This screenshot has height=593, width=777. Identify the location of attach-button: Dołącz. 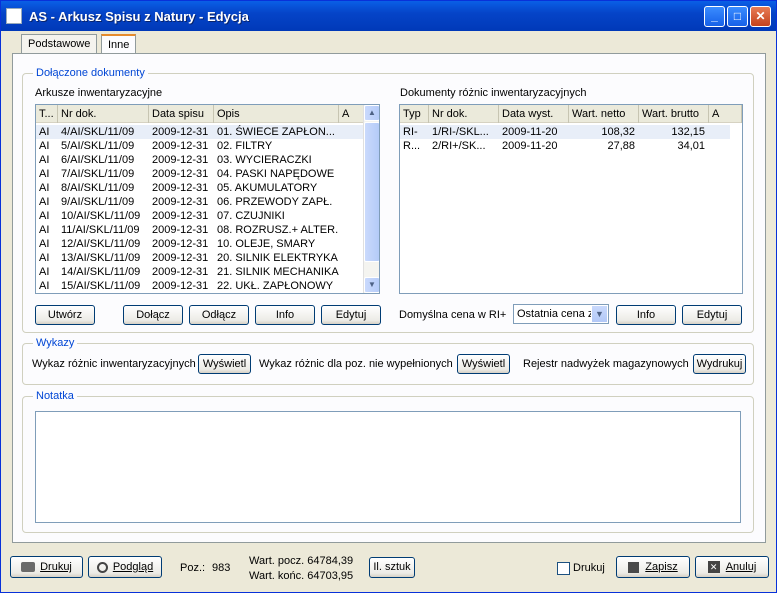
(153, 315).